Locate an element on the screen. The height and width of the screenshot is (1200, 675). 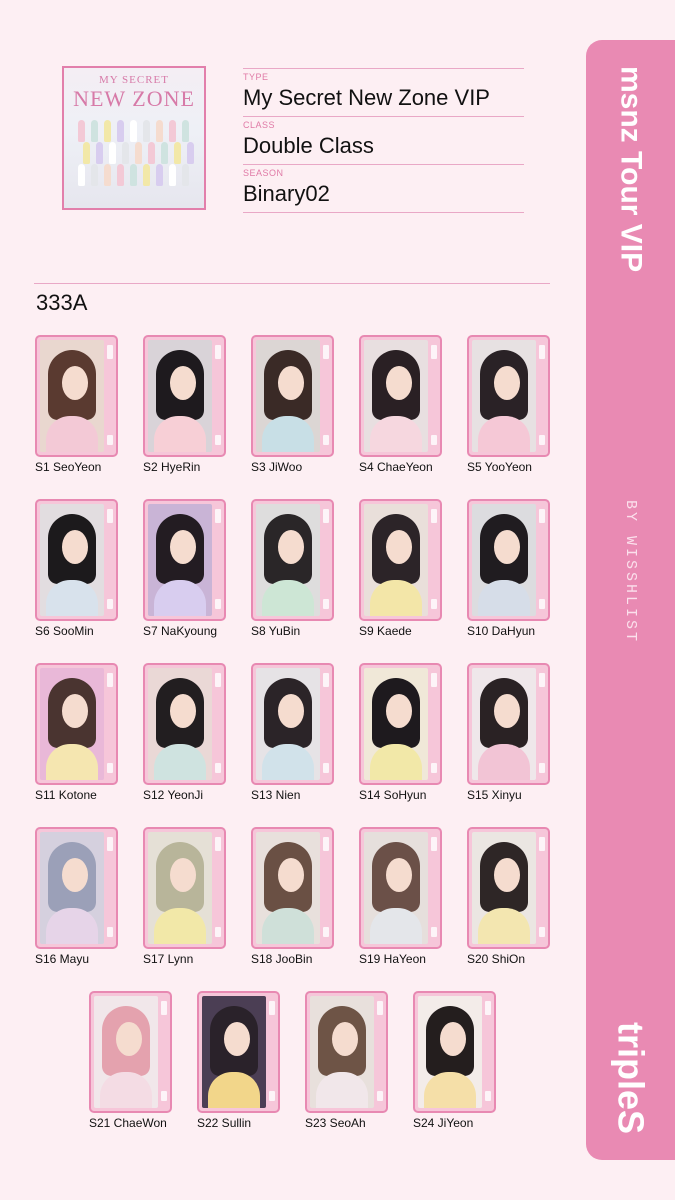
photocard-label: S24 JiYeon is located at coordinates (443, 1123).